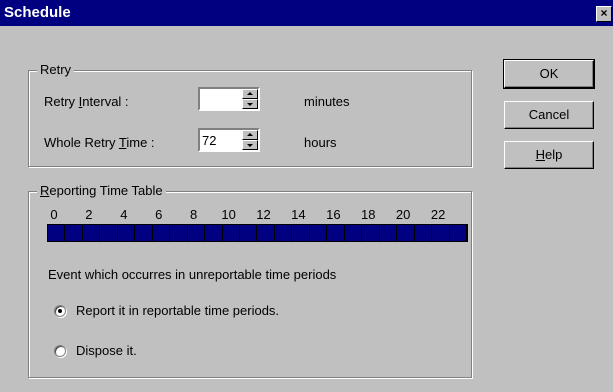 The height and width of the screenshot is (392, 613). Describe the element at coordinates (327, 101) in the screenshot. I see `retry-interval-unit: minutes` at that location.